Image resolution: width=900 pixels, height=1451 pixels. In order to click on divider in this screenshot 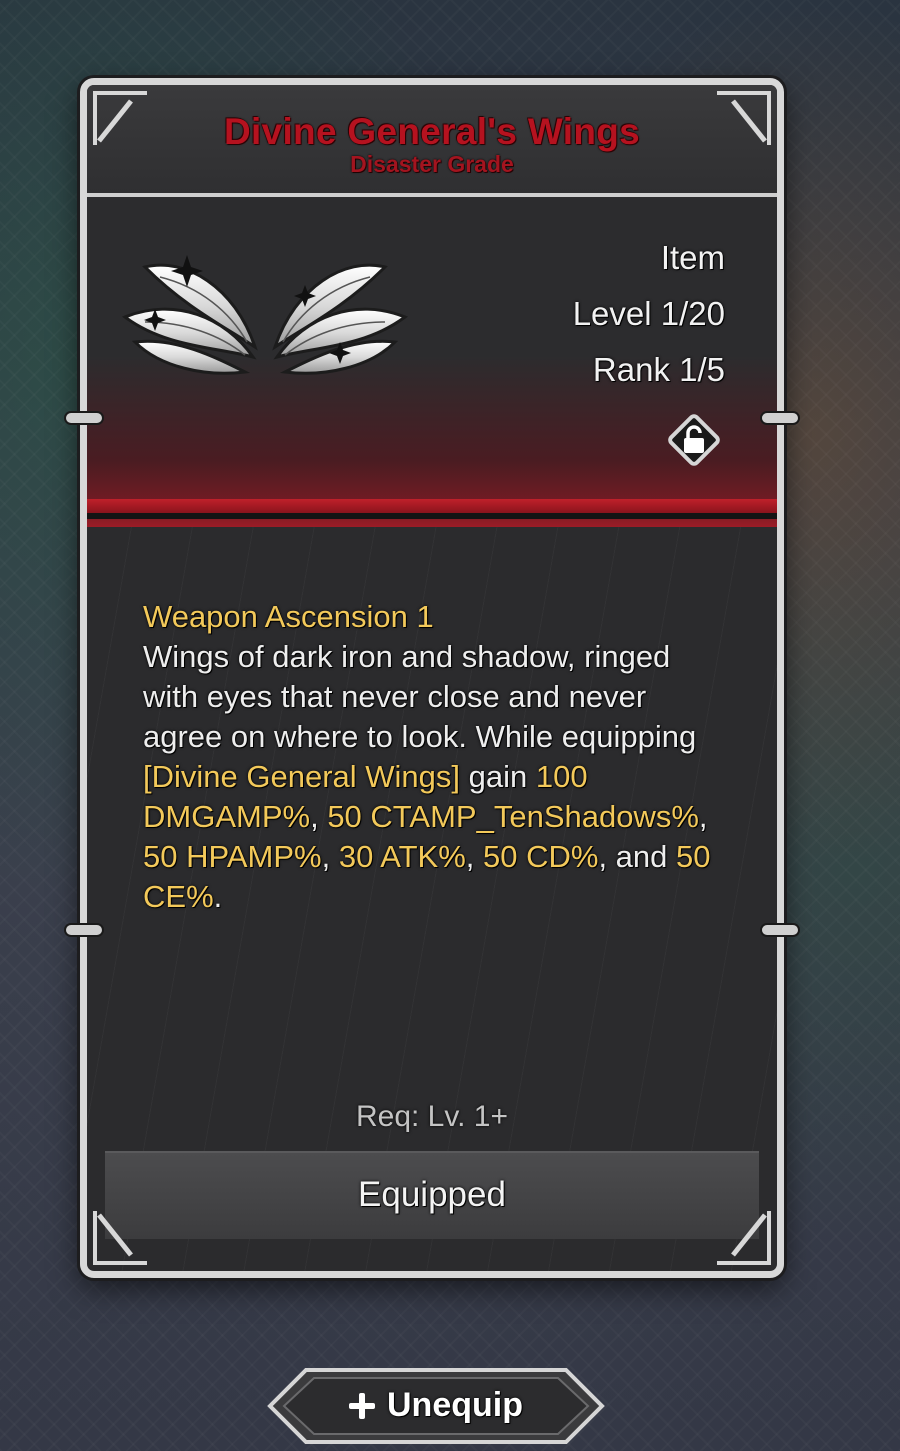, I will do `click(432, 516)`.